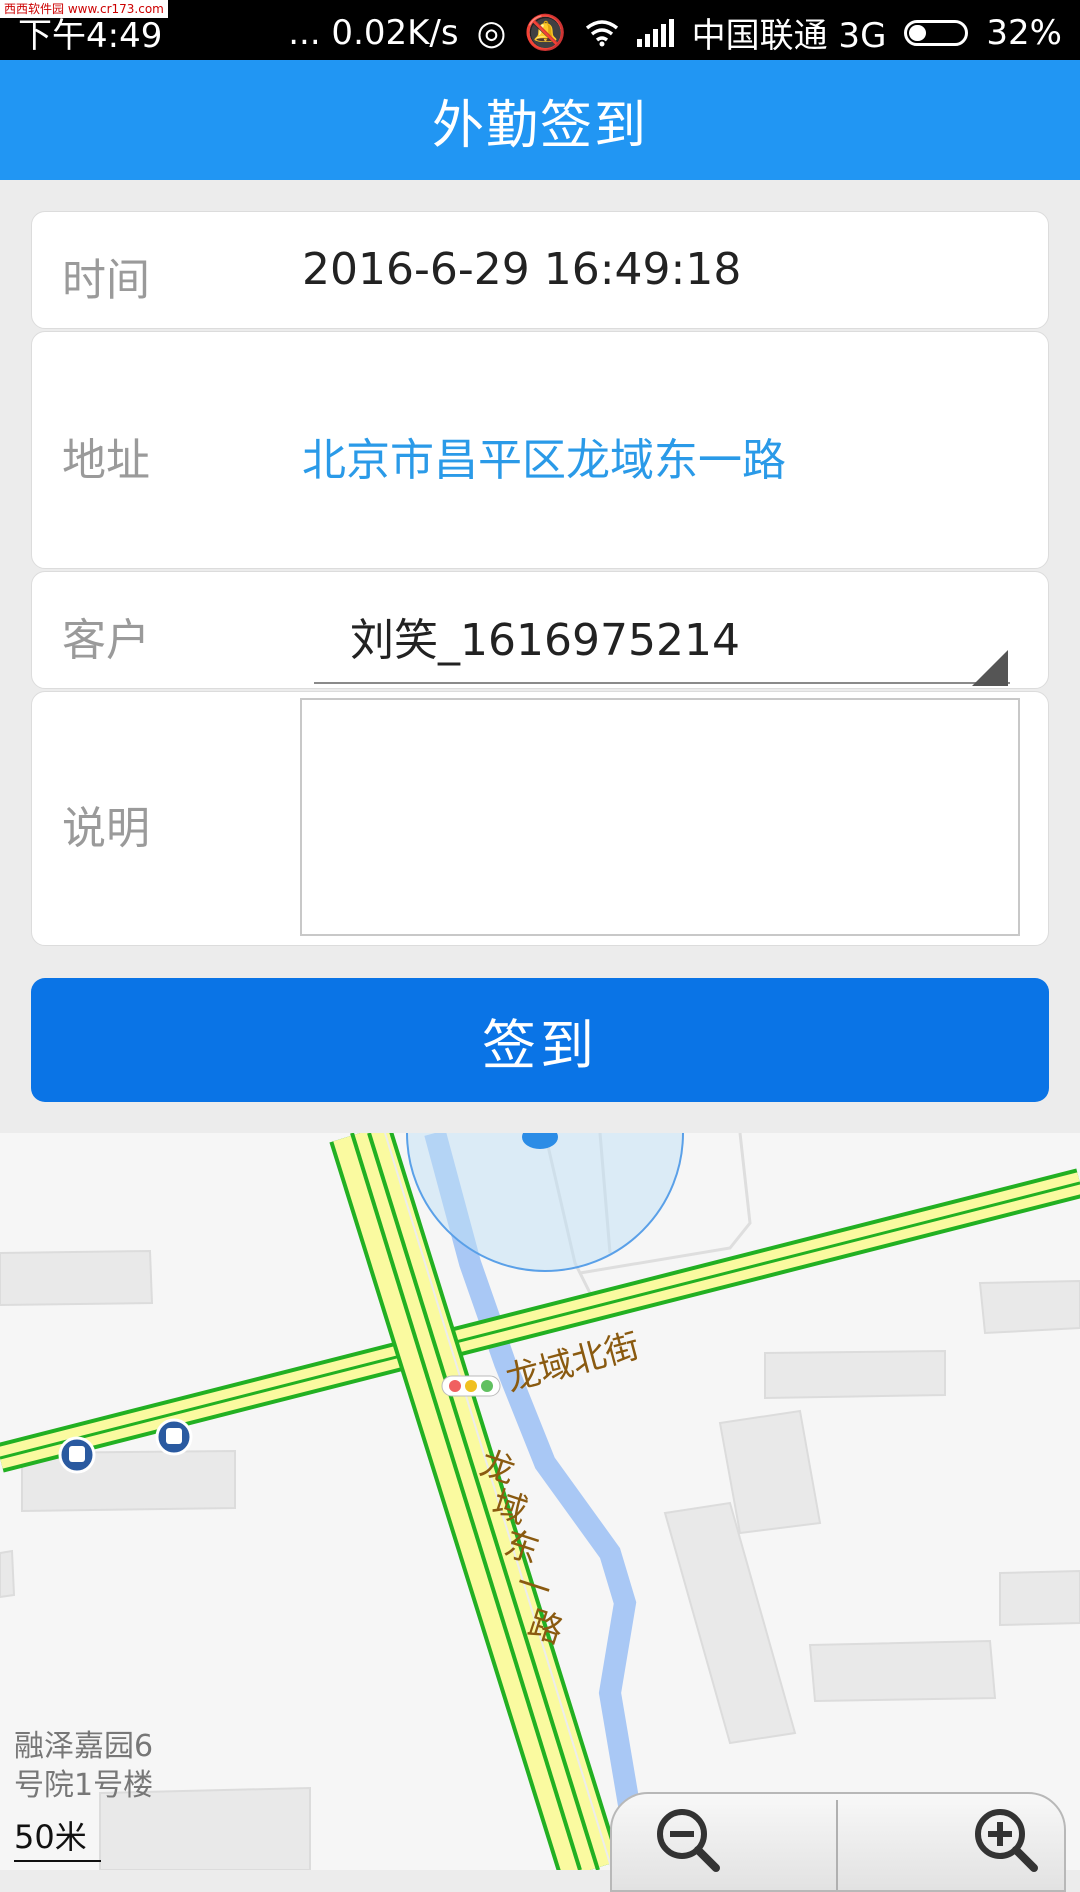 The height and width of the screenshot is (1892, 1080). What do you see at coordinates (83, 1785) in the screenshot?
I see `building-label-2: 号院1号楼` at bounding box center [83, 1785].